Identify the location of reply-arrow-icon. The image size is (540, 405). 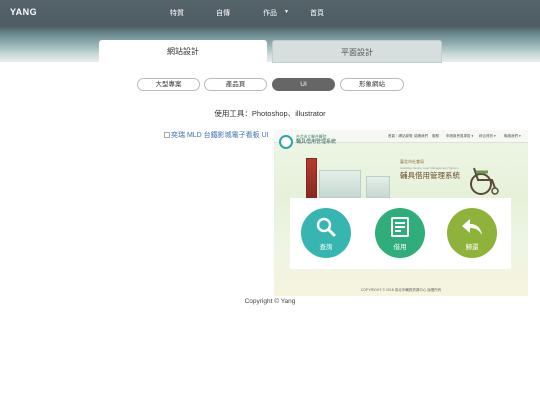
(472, 227).